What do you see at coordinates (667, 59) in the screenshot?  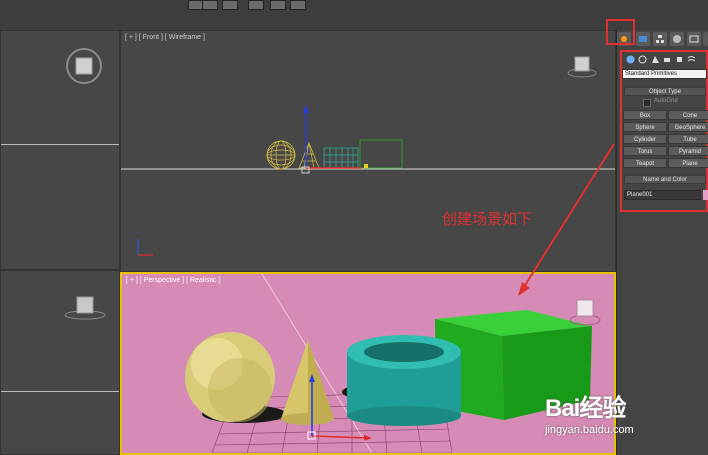 I see `cameras-icon` at bounding box center [667, 59].